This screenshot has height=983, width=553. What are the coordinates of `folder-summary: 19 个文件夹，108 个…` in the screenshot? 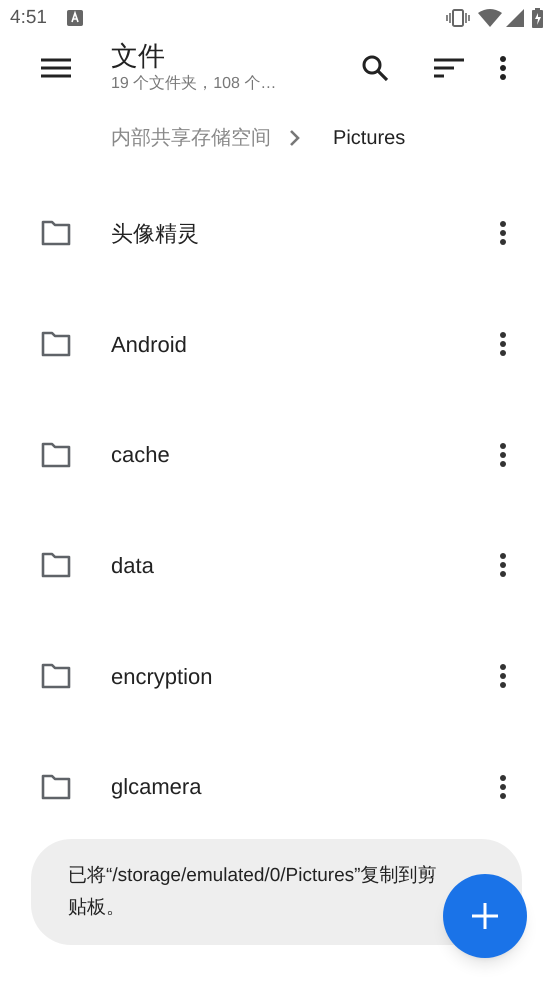 It's located at (194, 84).